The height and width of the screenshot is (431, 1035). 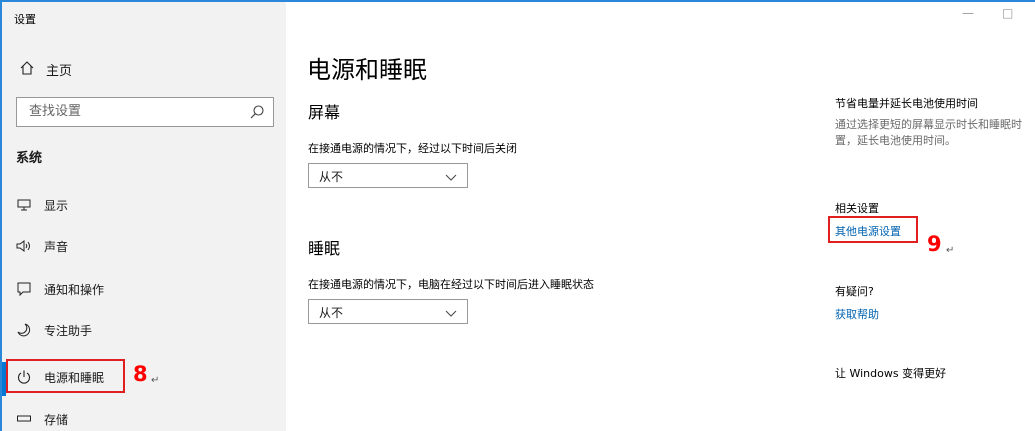 I want to click on sidebar-item-label: 显示, so click(x=56, y=205).